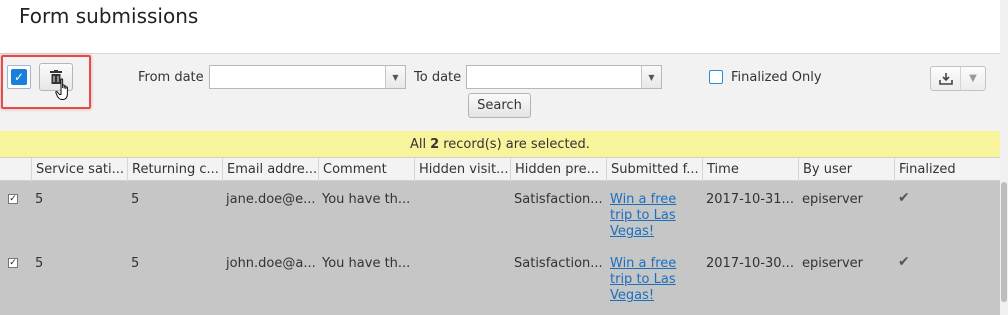 The image size is (1008, 315). What do you see at coordinates (716, 77) in the screenshot?
I see `finalized-only-checkbox` at bounding box center [716, 77].